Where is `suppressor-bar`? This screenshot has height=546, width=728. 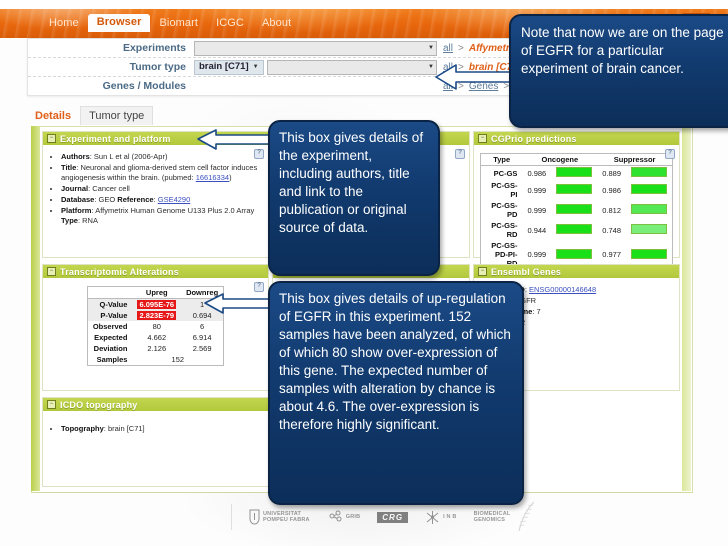
suppressor-bar is located at coordinates (649, 253).